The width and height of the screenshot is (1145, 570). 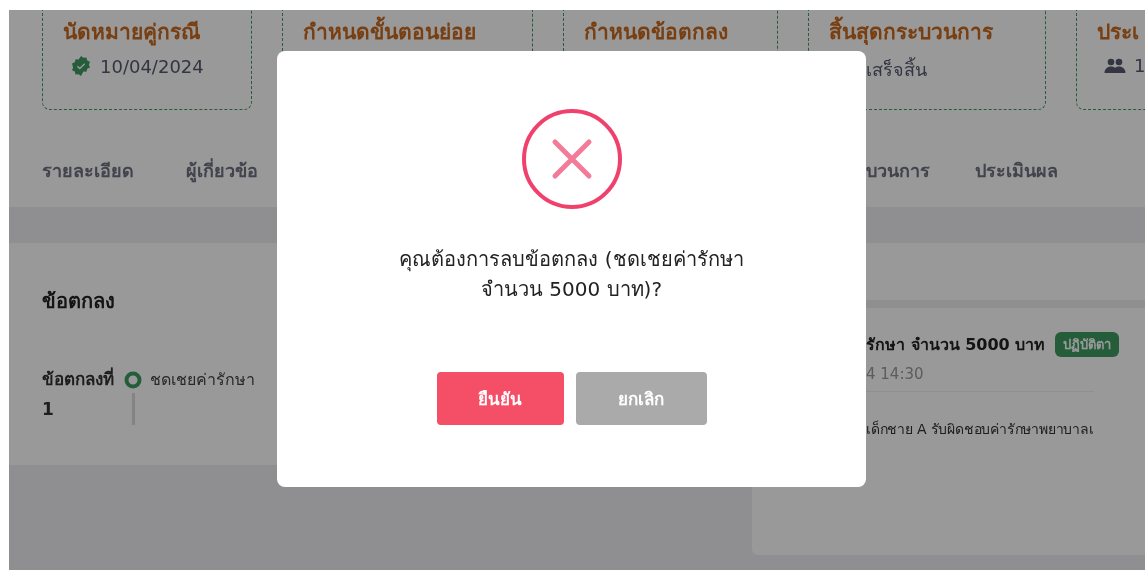 What do you see at coordinates (78, 393) in the screenshot?
I see `agreement-label: ข้อตกลงที่ 1` at bounding box center [78, 393].